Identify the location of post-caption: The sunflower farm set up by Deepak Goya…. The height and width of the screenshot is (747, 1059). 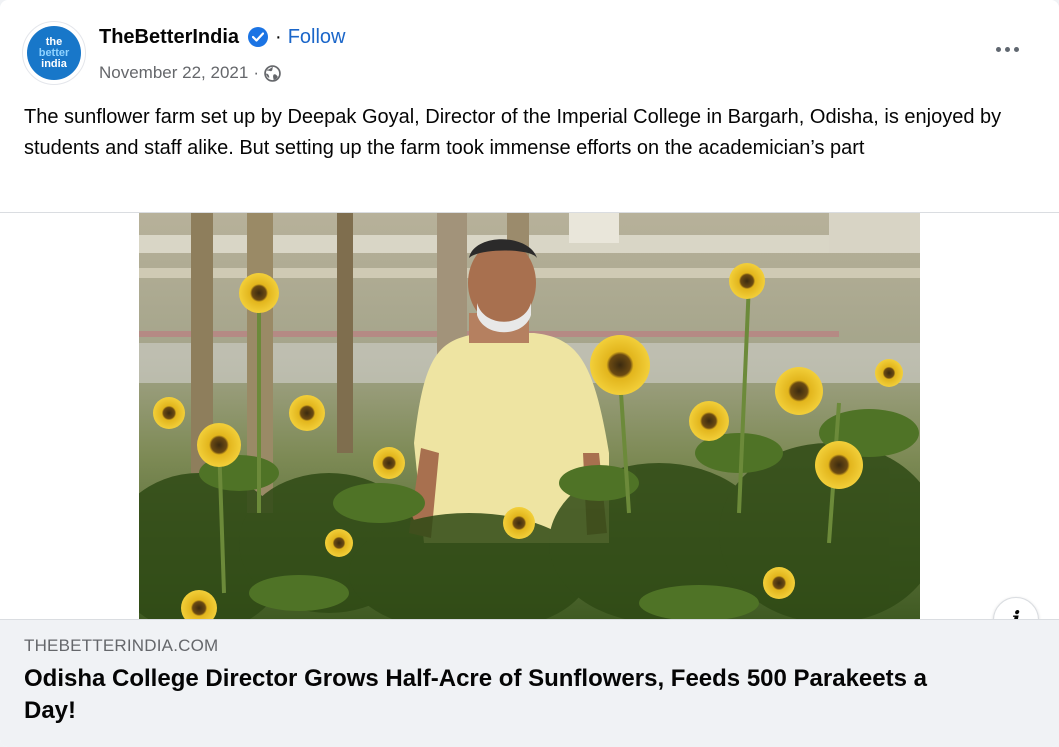
(513, 132).